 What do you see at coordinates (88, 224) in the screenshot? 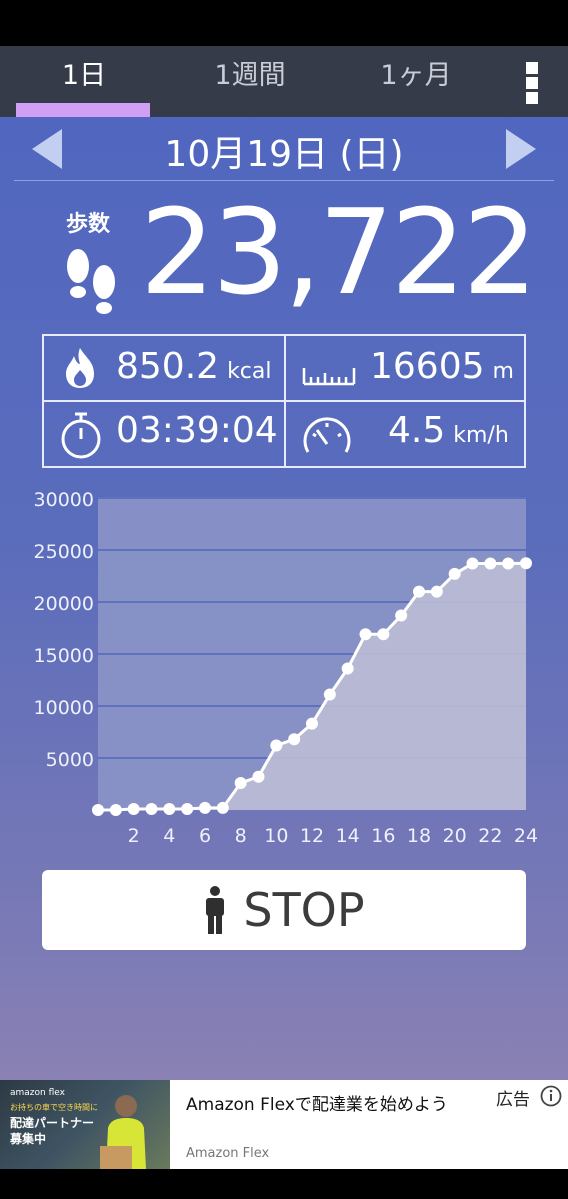
I see `steps-label: 歩数` at bounding box center [88, 224].